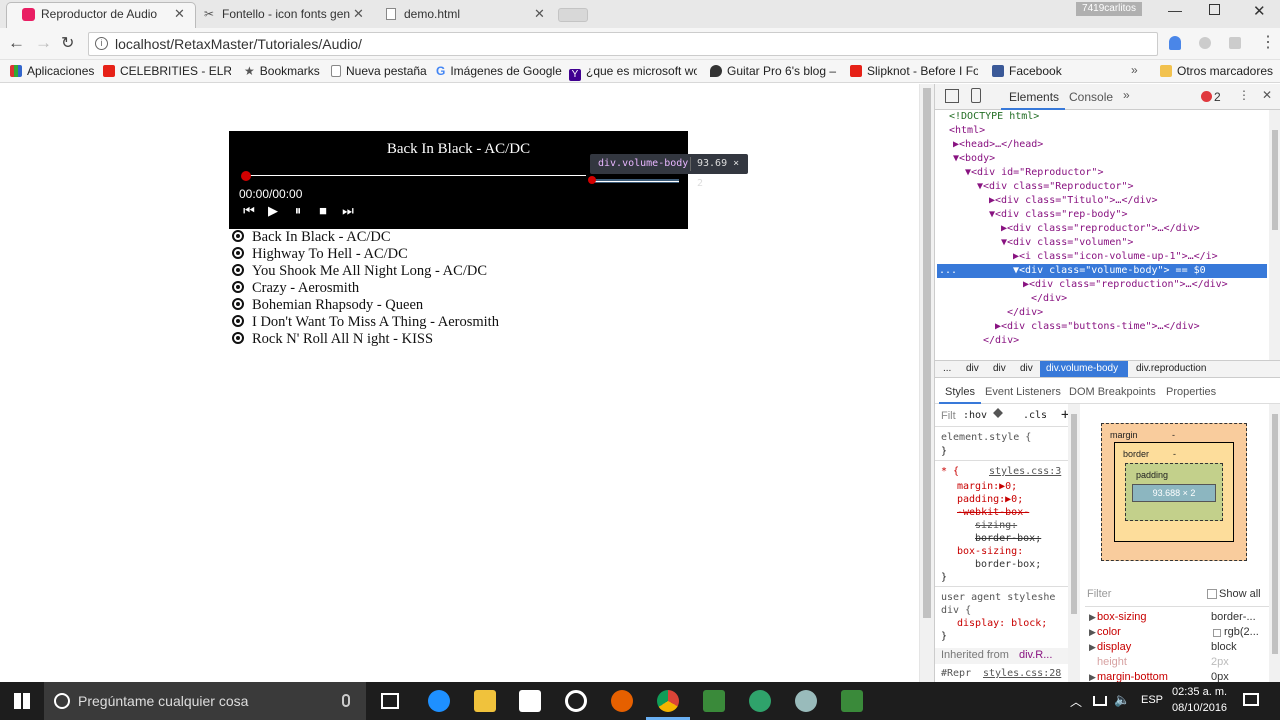 This screenshot has width=1280, height=720. What do you see at coordinates (365, 288) in the screenshot?
I see `playlist-item: Crazy - Aerosmith` at bounding box center [365, 288].